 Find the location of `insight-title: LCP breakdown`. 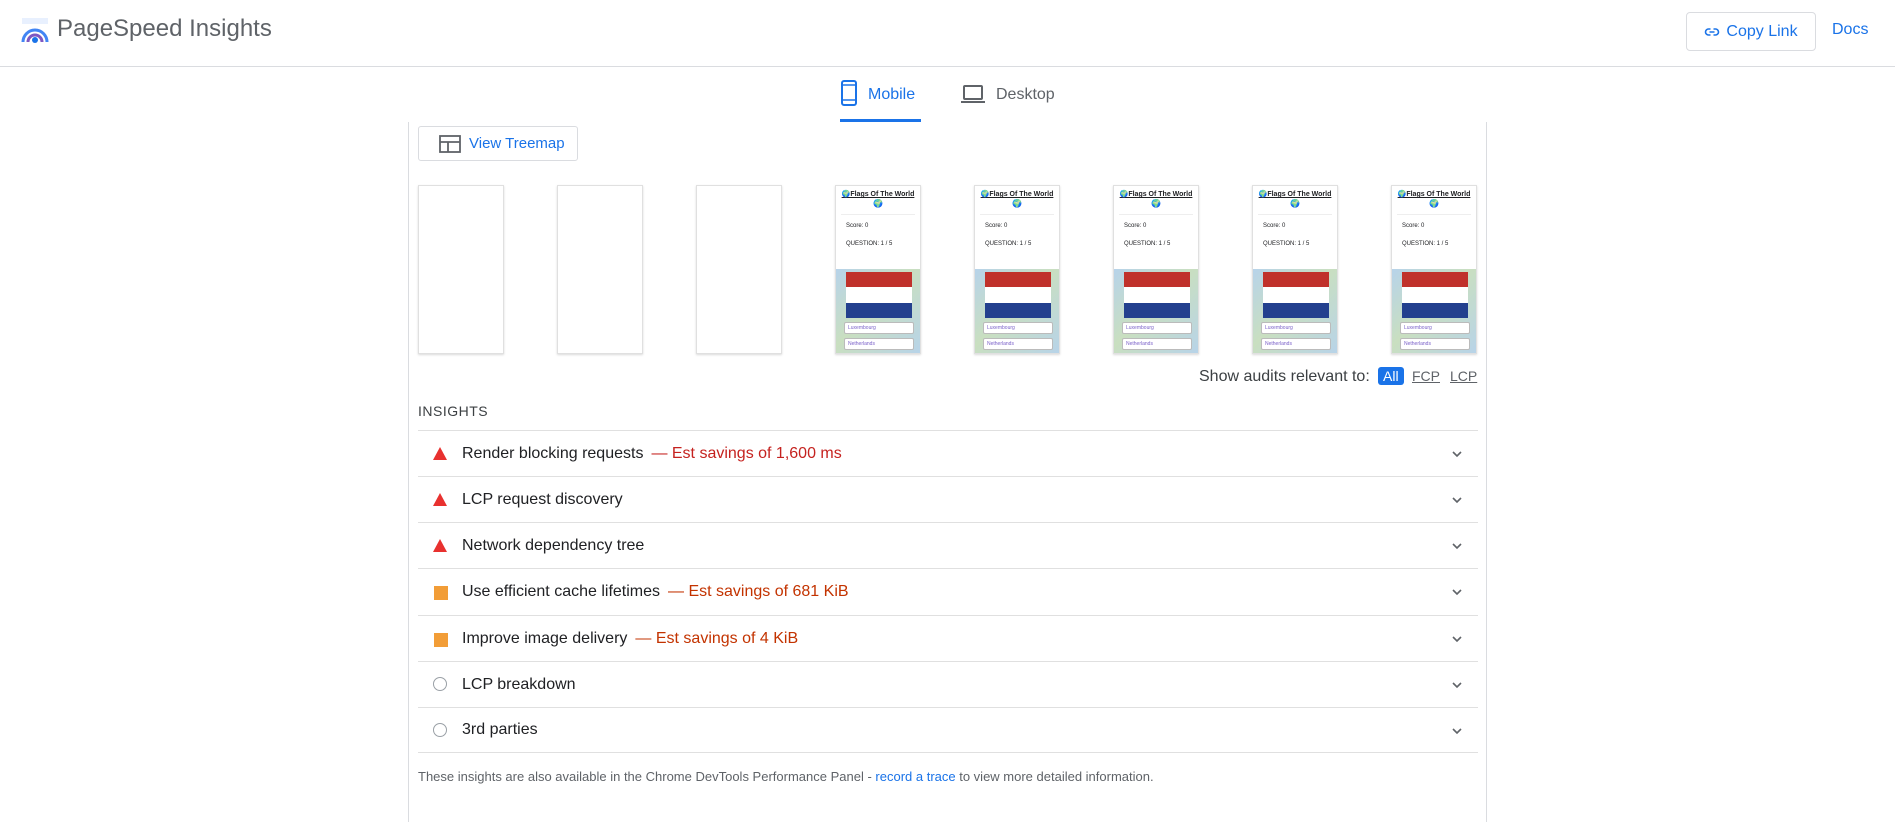

insight-title: LCP breakdown is located at coordinates (519, 684).